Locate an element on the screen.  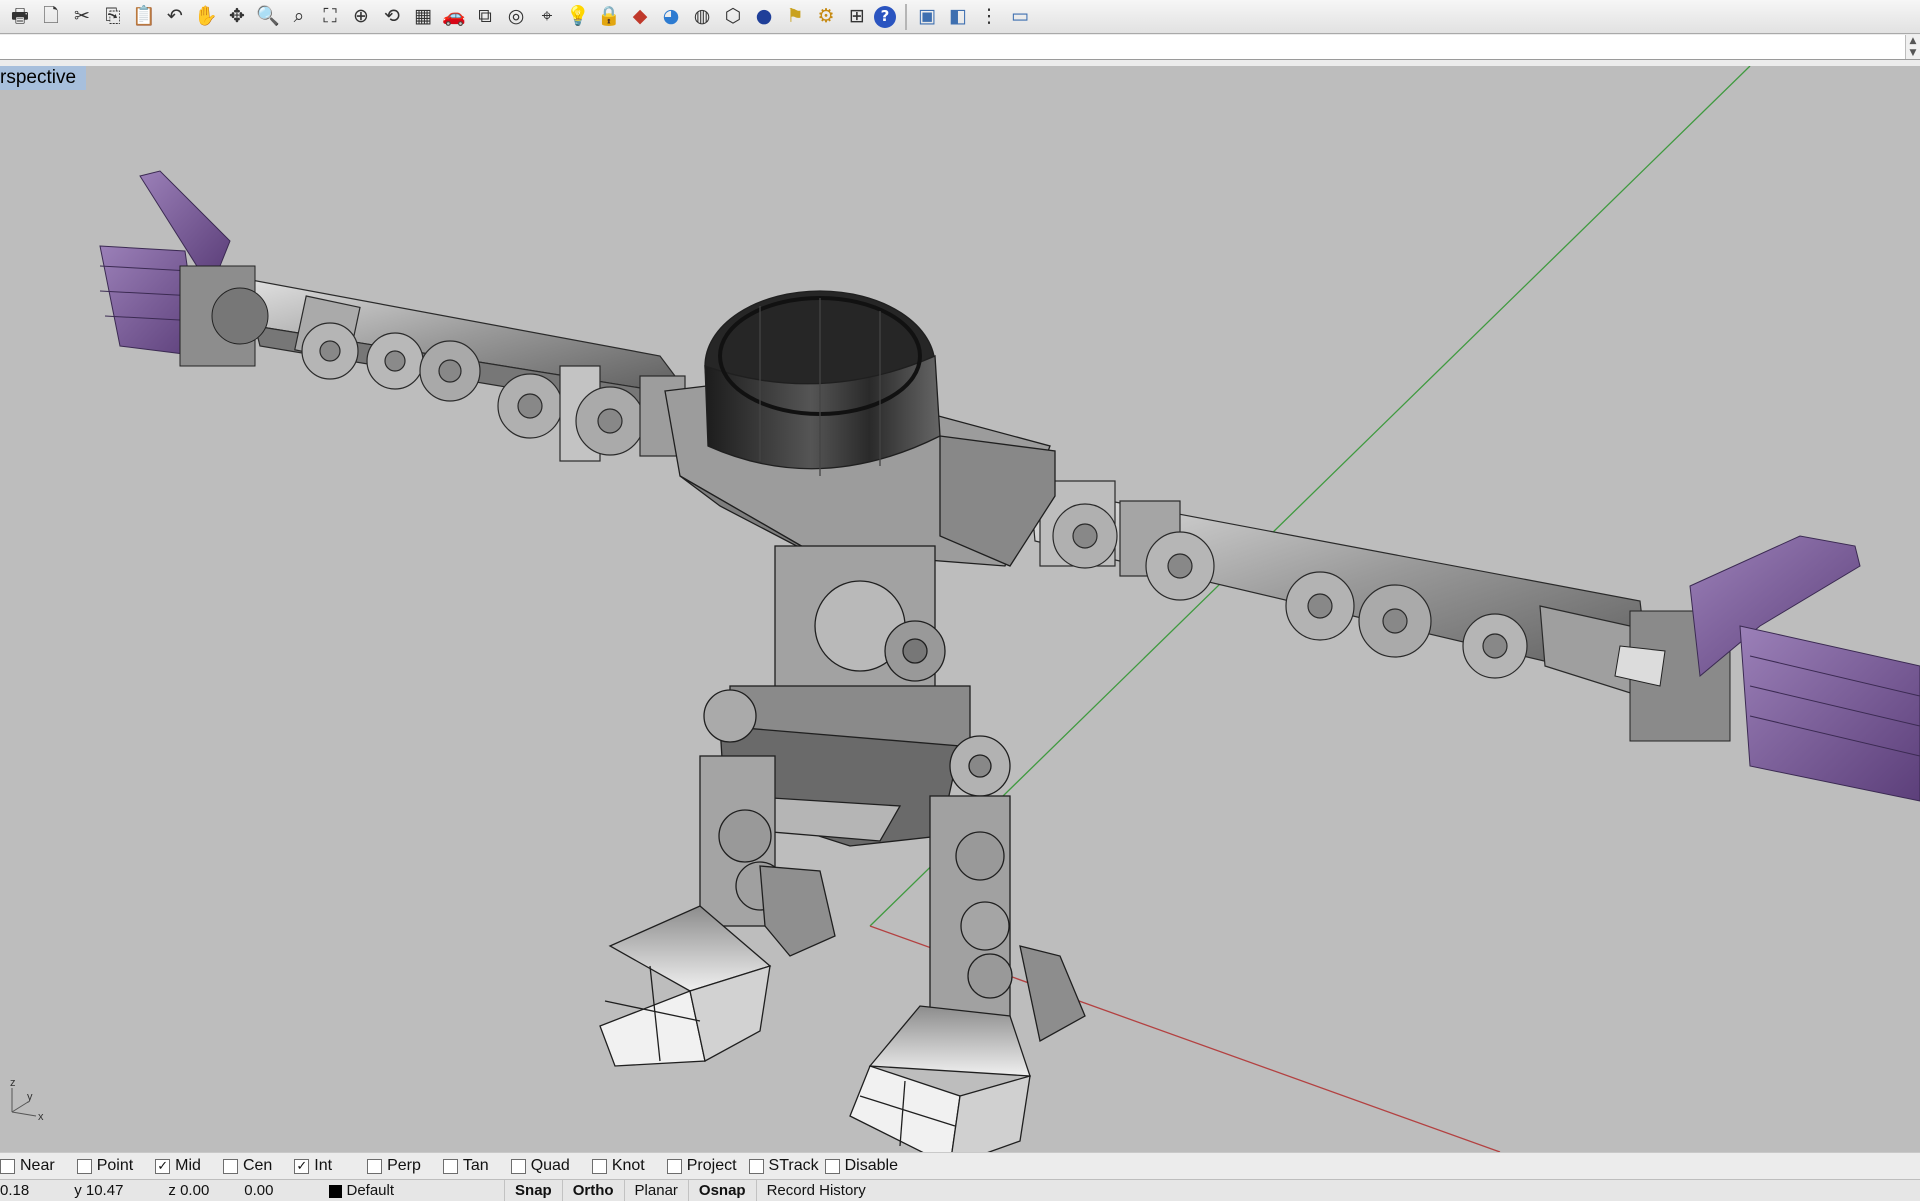
color-wheel-icon: ◕ is located at coordinates (671, 17).